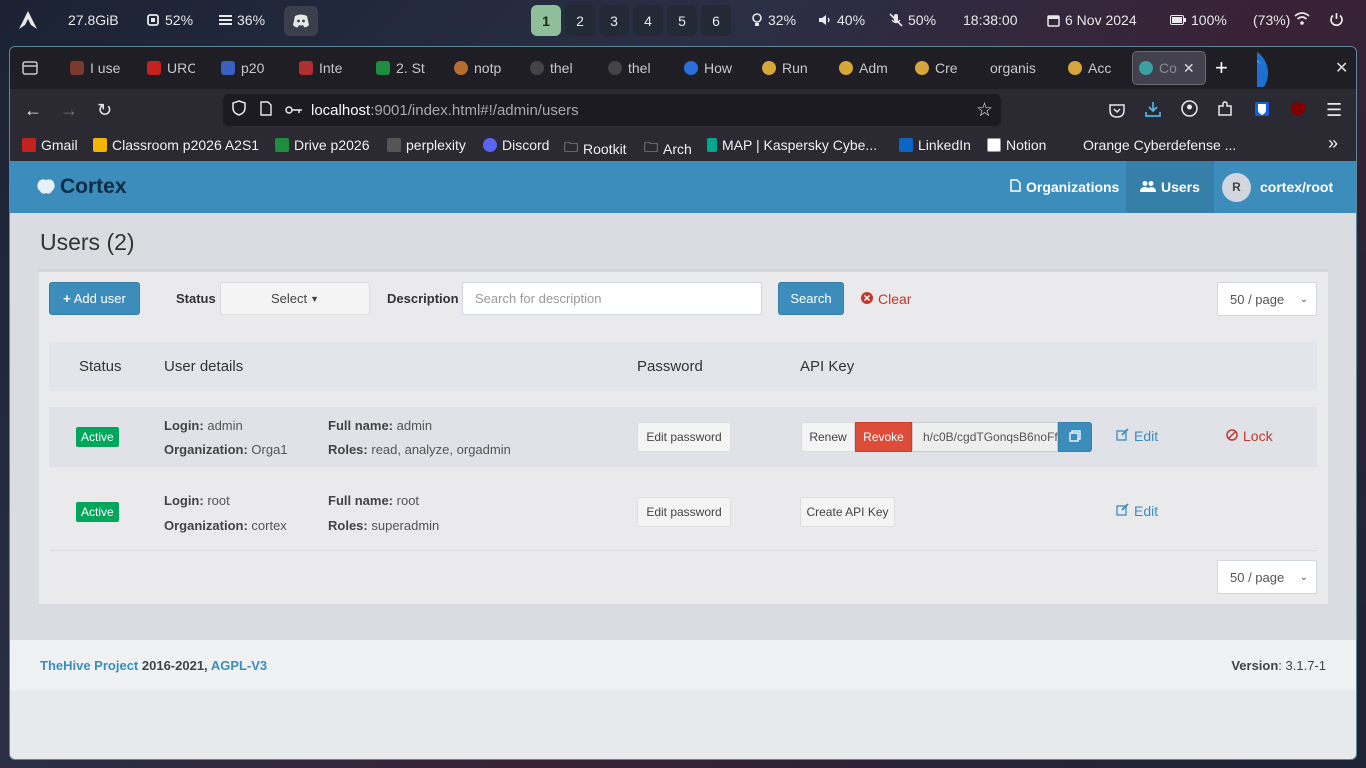  Describe the element at coordinates (941, 68) in the screenshot. I see `tab-12: Cre` at that location.